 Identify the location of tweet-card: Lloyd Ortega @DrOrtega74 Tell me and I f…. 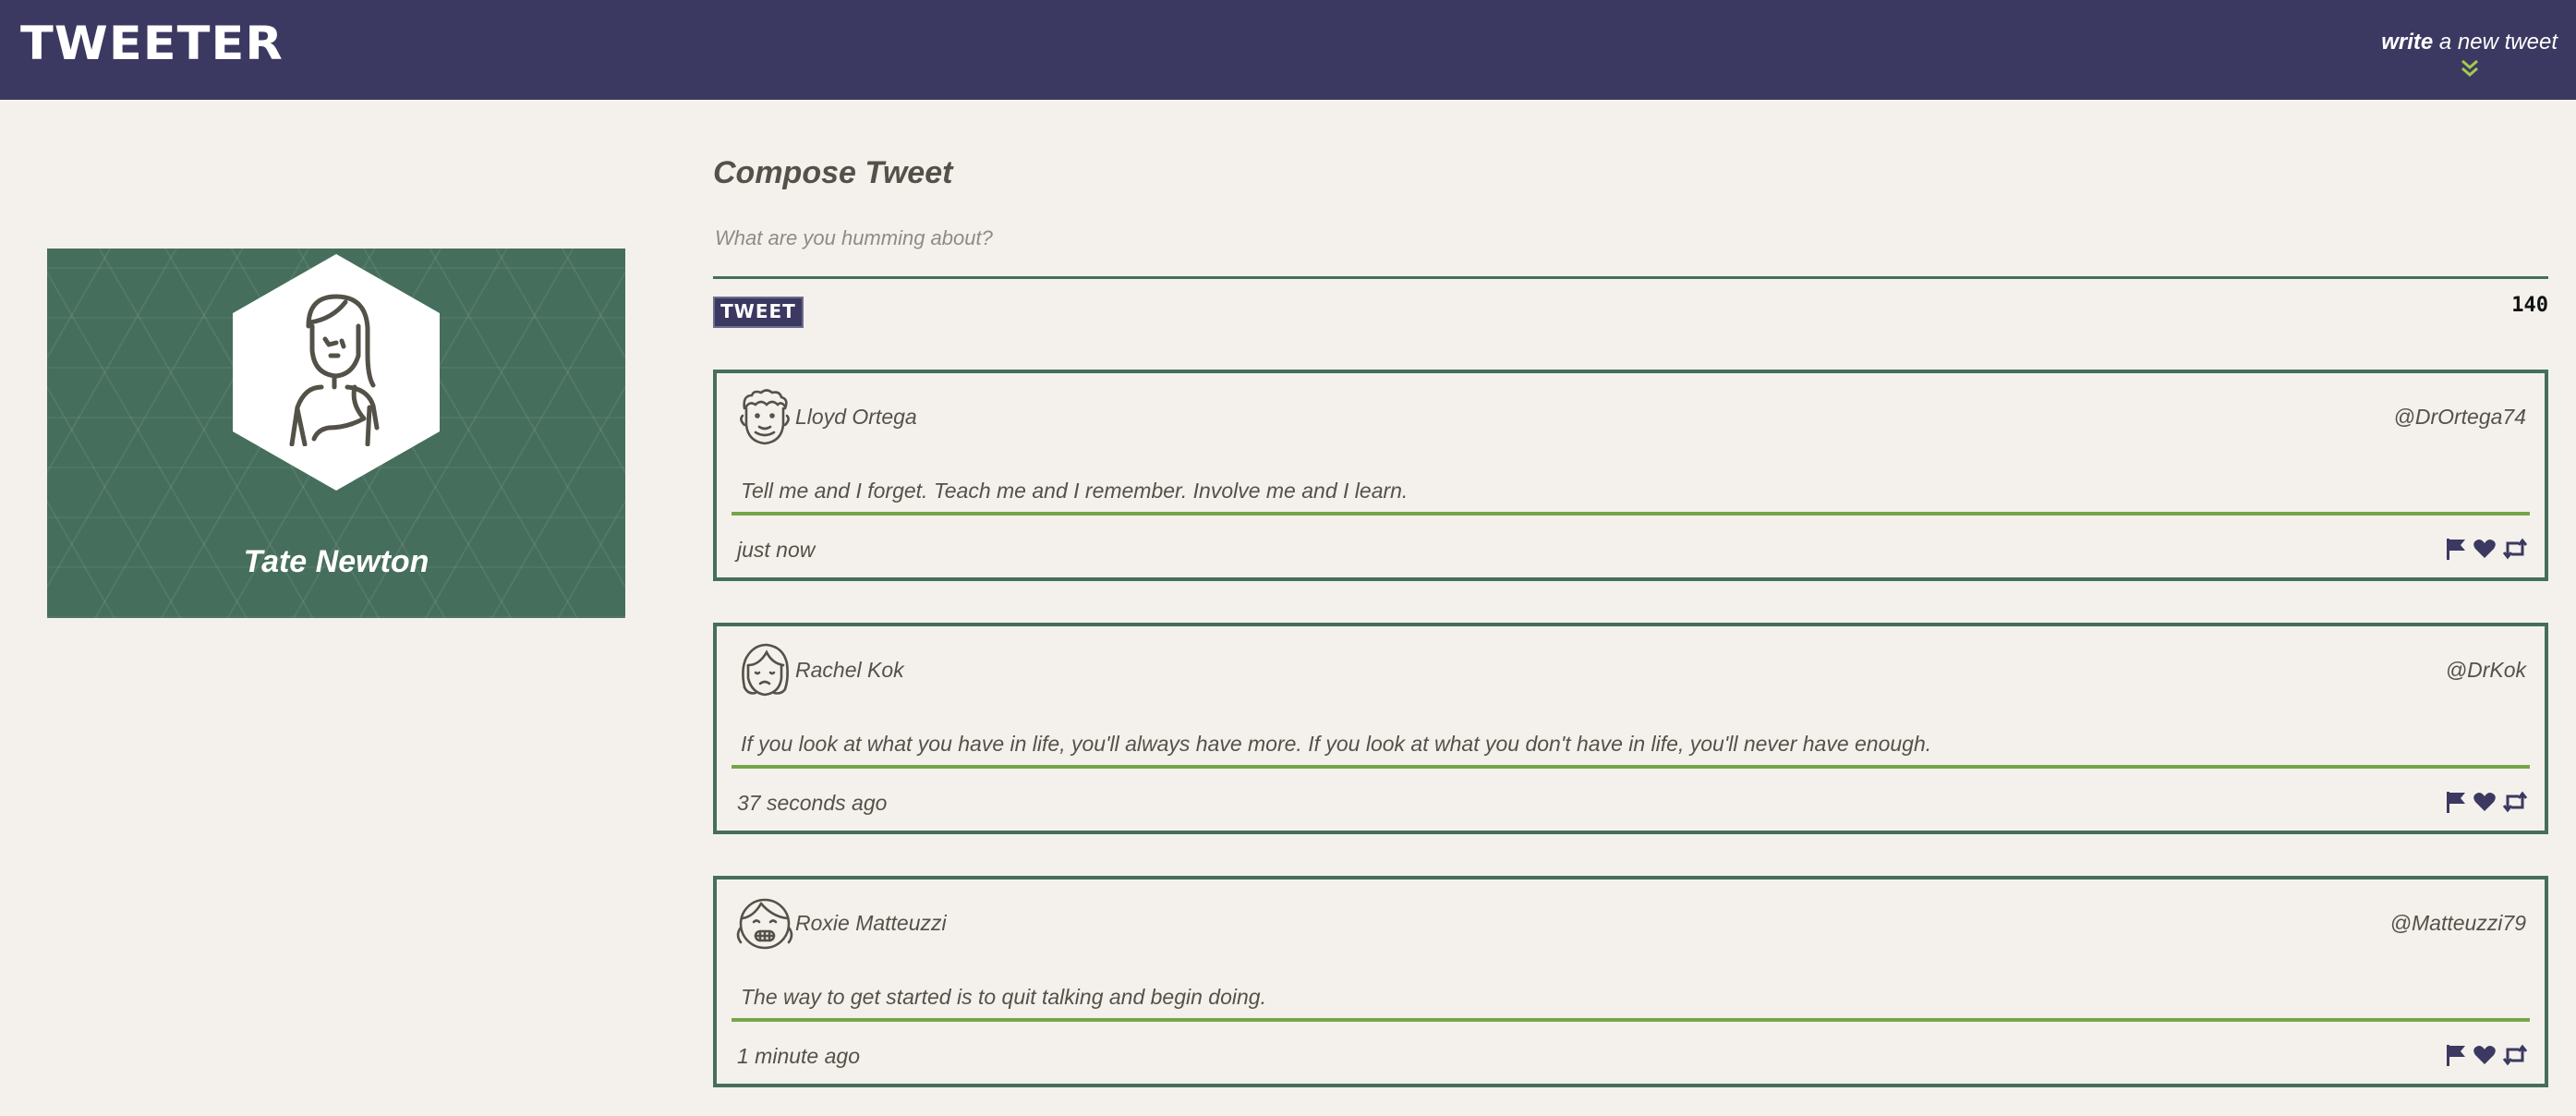
(1630, 476).